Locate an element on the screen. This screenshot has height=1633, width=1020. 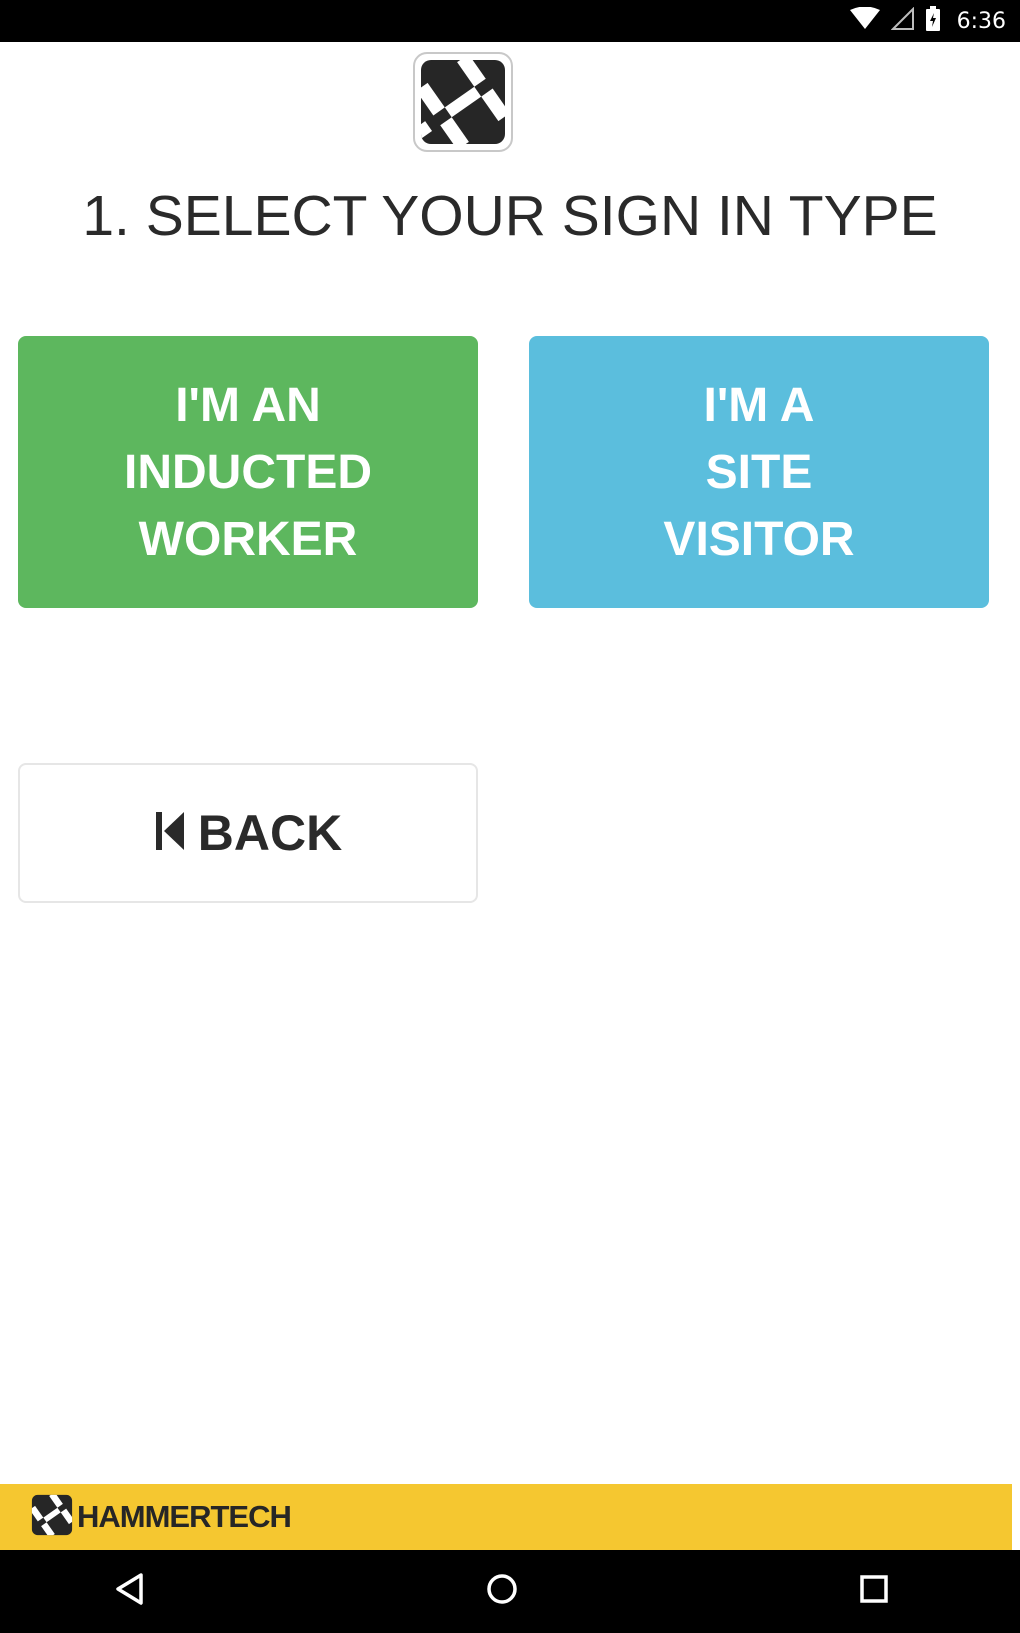
battery-icon is located at coordinates (933, 21).